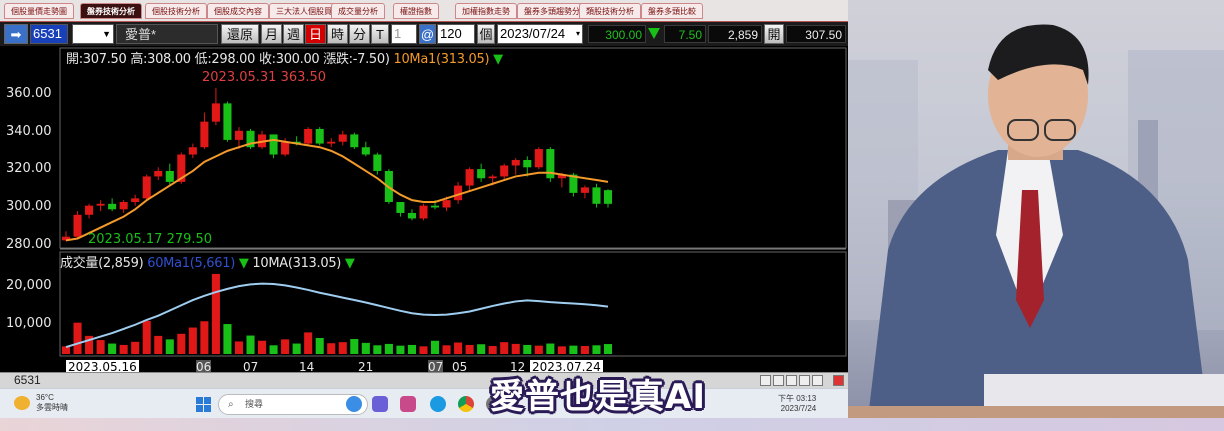 This screenshot has width=1224, height=431. I want to click on last-price: 300.00, so click(617, 34).